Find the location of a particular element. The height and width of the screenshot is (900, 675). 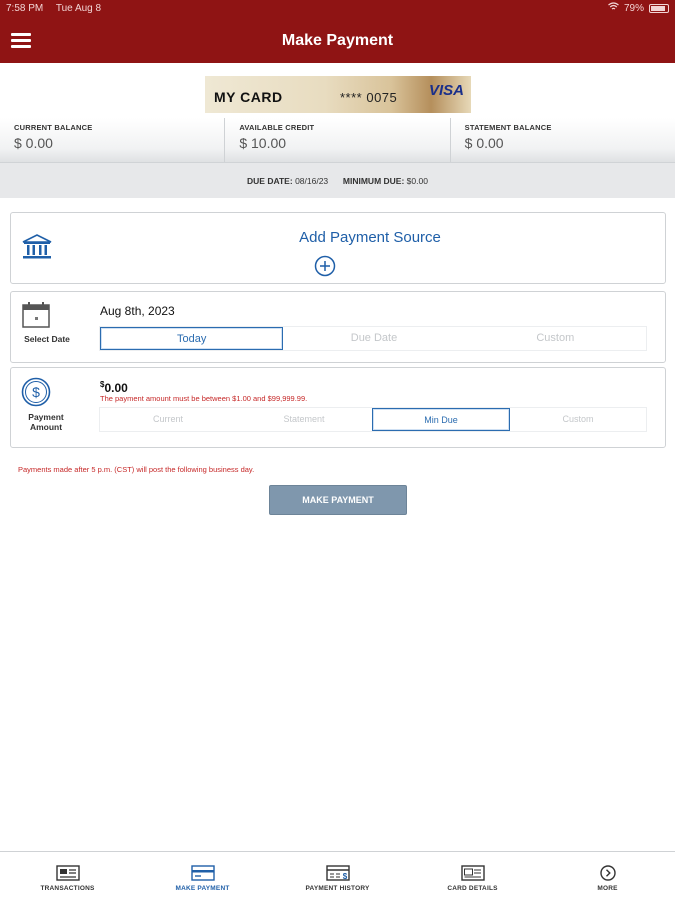

nav-more: MORE is located at coordinates (607, 876).